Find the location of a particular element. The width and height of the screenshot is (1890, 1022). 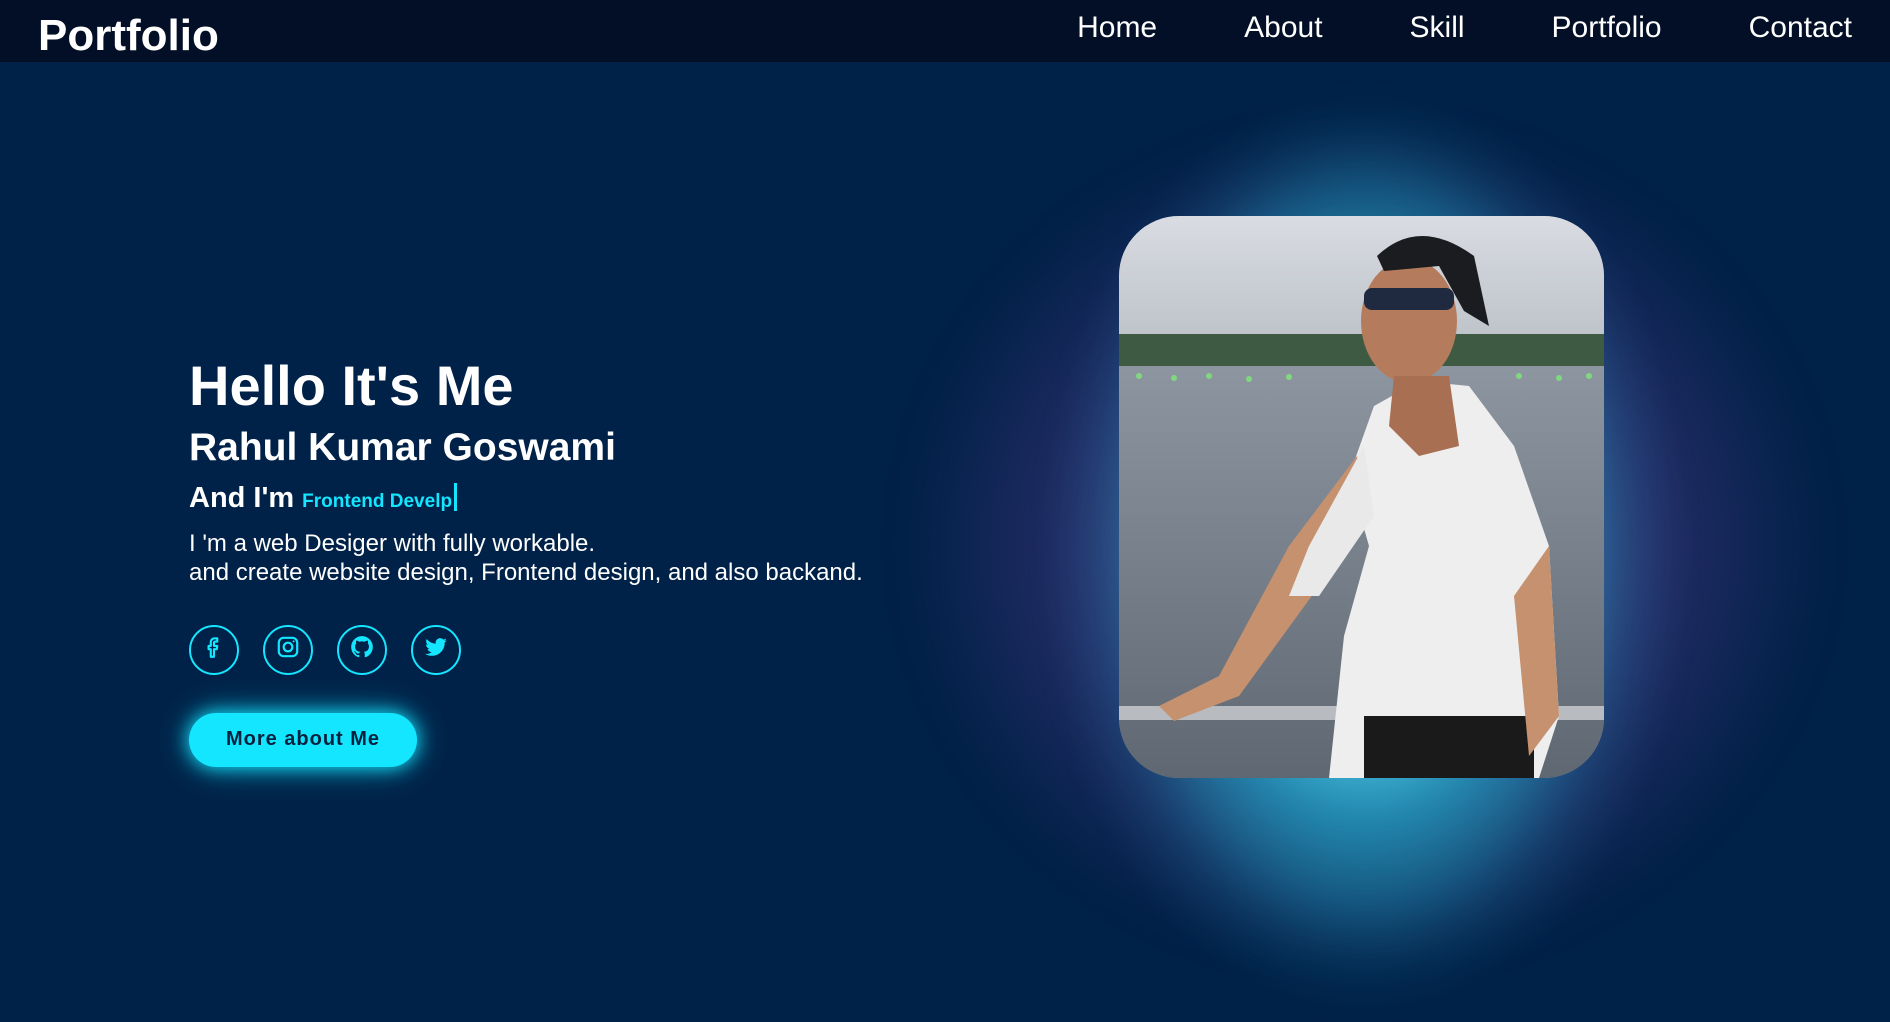

hero-role: And I'm Frontend Develp is located at coordinates (559, 497).